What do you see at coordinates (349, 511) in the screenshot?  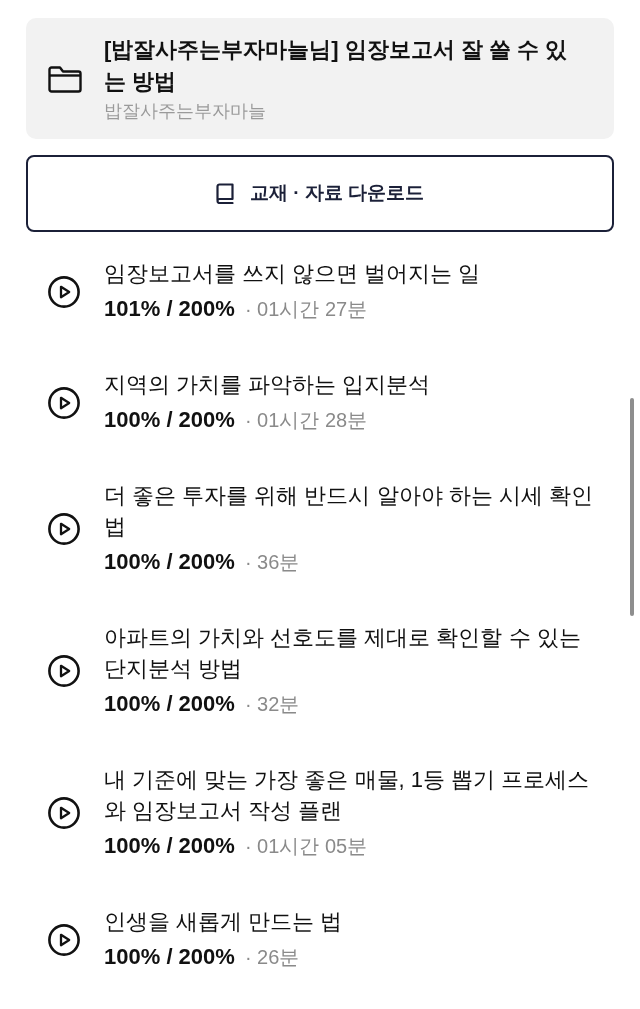 I see `lesson-title: 더 좋은 투자를 위해 반드시 알아야 하는 시세 확인법` at bounding box center [349, 511].